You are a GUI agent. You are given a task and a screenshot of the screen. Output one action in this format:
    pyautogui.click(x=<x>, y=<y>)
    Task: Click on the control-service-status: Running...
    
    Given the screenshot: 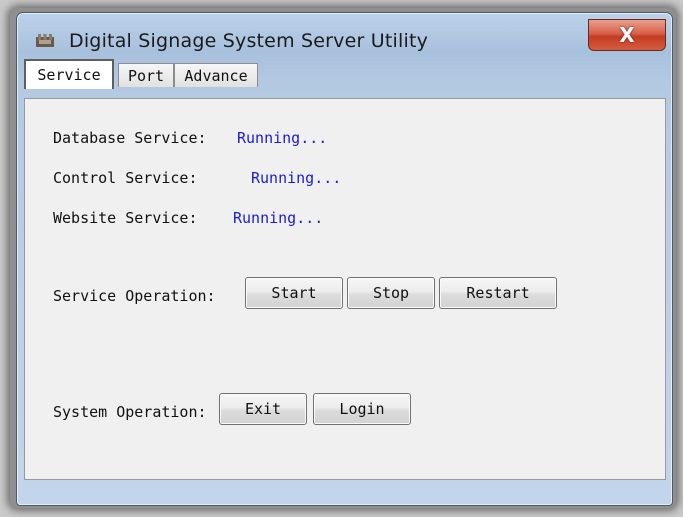 What is the action you would take?
    pyautogui.click(x=296, y=178)
    